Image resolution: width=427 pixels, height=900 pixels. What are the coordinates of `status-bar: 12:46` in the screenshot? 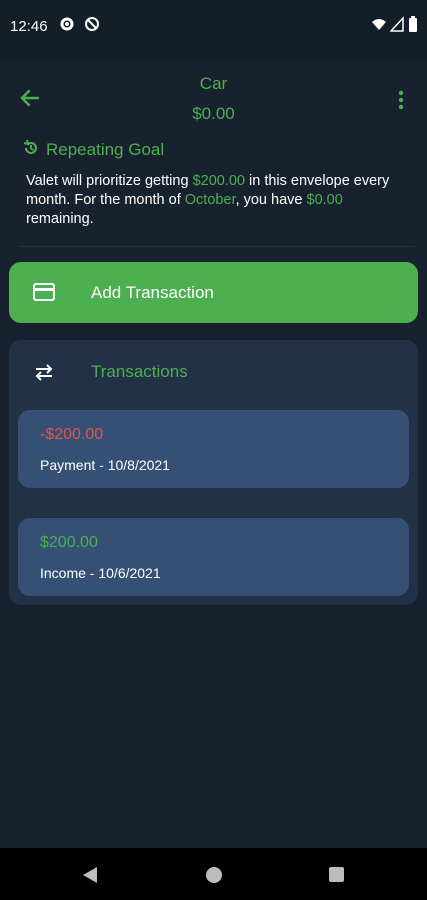 It's located at (213, 30).